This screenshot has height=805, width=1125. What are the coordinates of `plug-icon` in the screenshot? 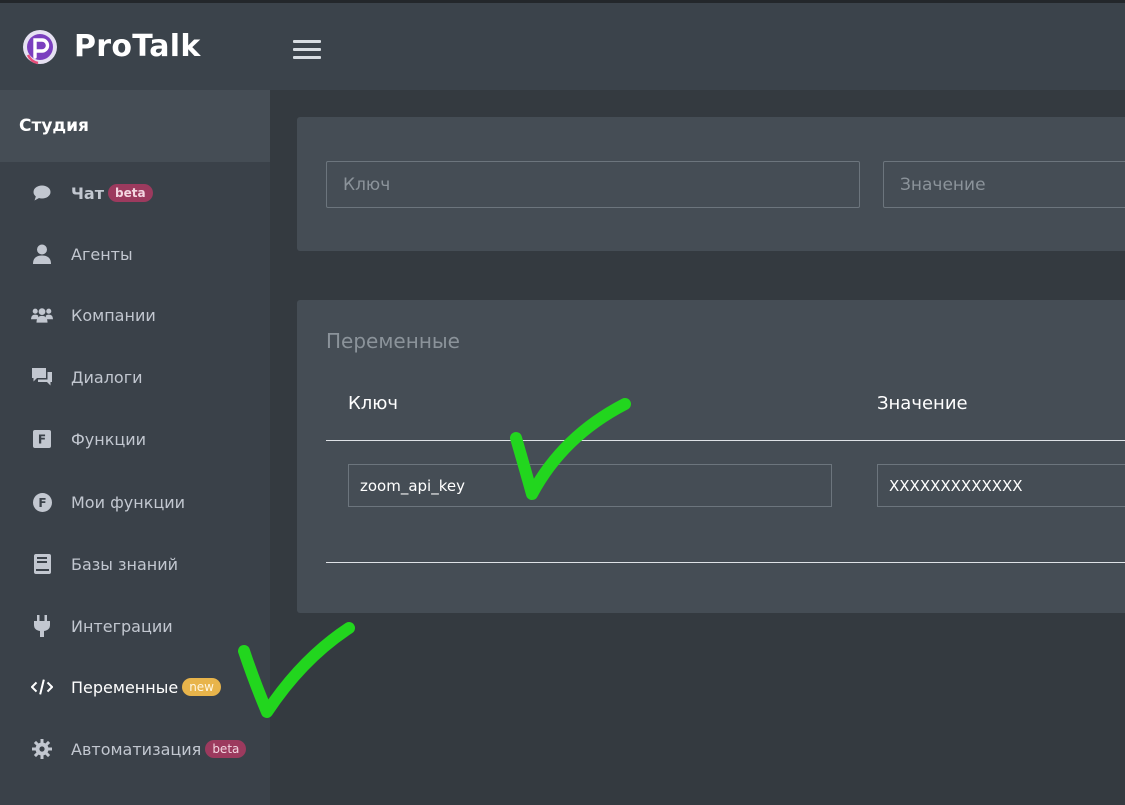 It's located at (42, 626).